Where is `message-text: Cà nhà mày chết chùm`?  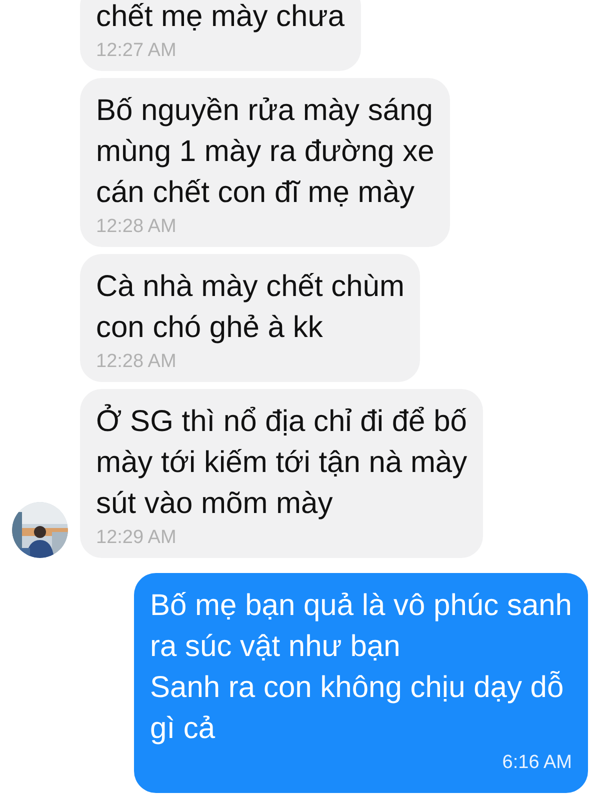 message-text: Cà nhà mày chết chùm is located at coordinates (250, 287).